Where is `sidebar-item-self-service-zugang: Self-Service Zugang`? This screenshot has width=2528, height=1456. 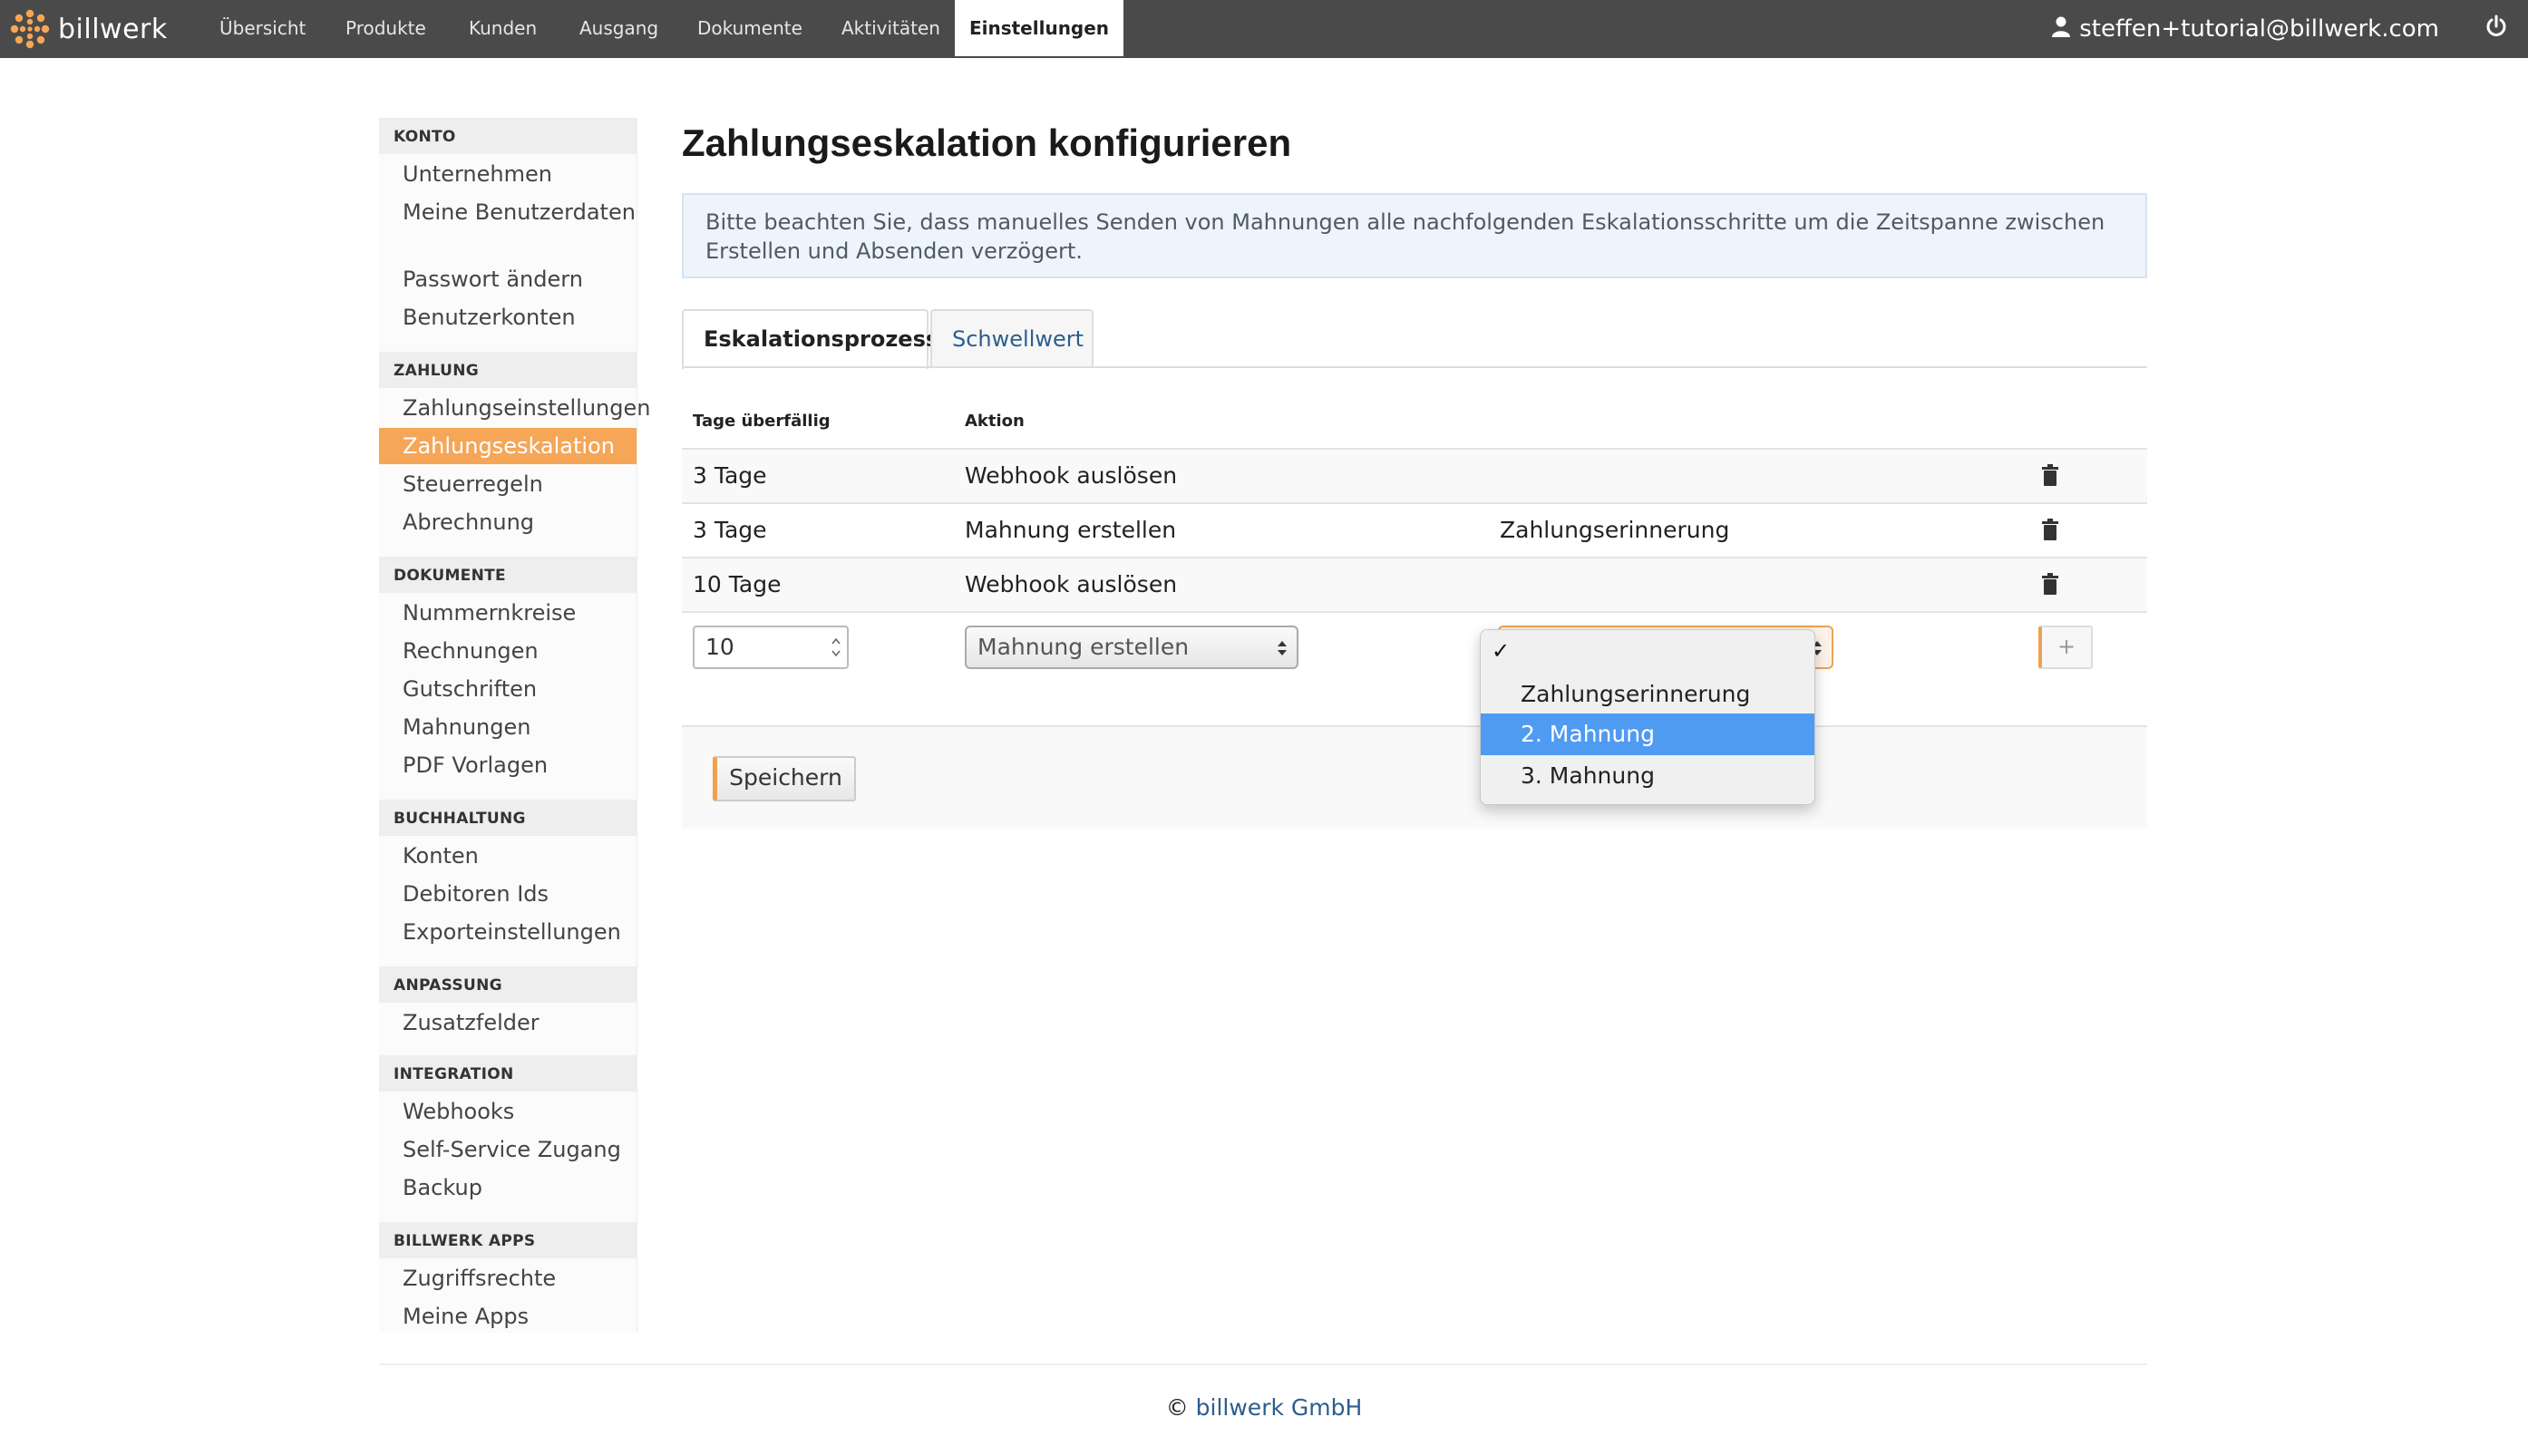 sidebar-item-self-service-zugang: Self-Service Zugang is located at coordinates (508, 1150).